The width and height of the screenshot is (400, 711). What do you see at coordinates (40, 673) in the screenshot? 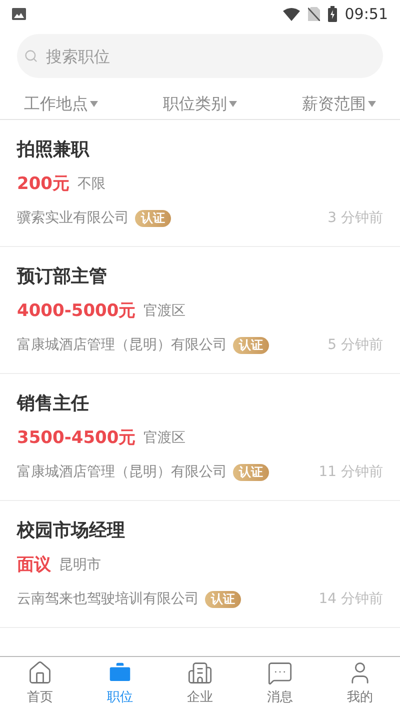
I see `home-icon` at bounding box center [40, 673].